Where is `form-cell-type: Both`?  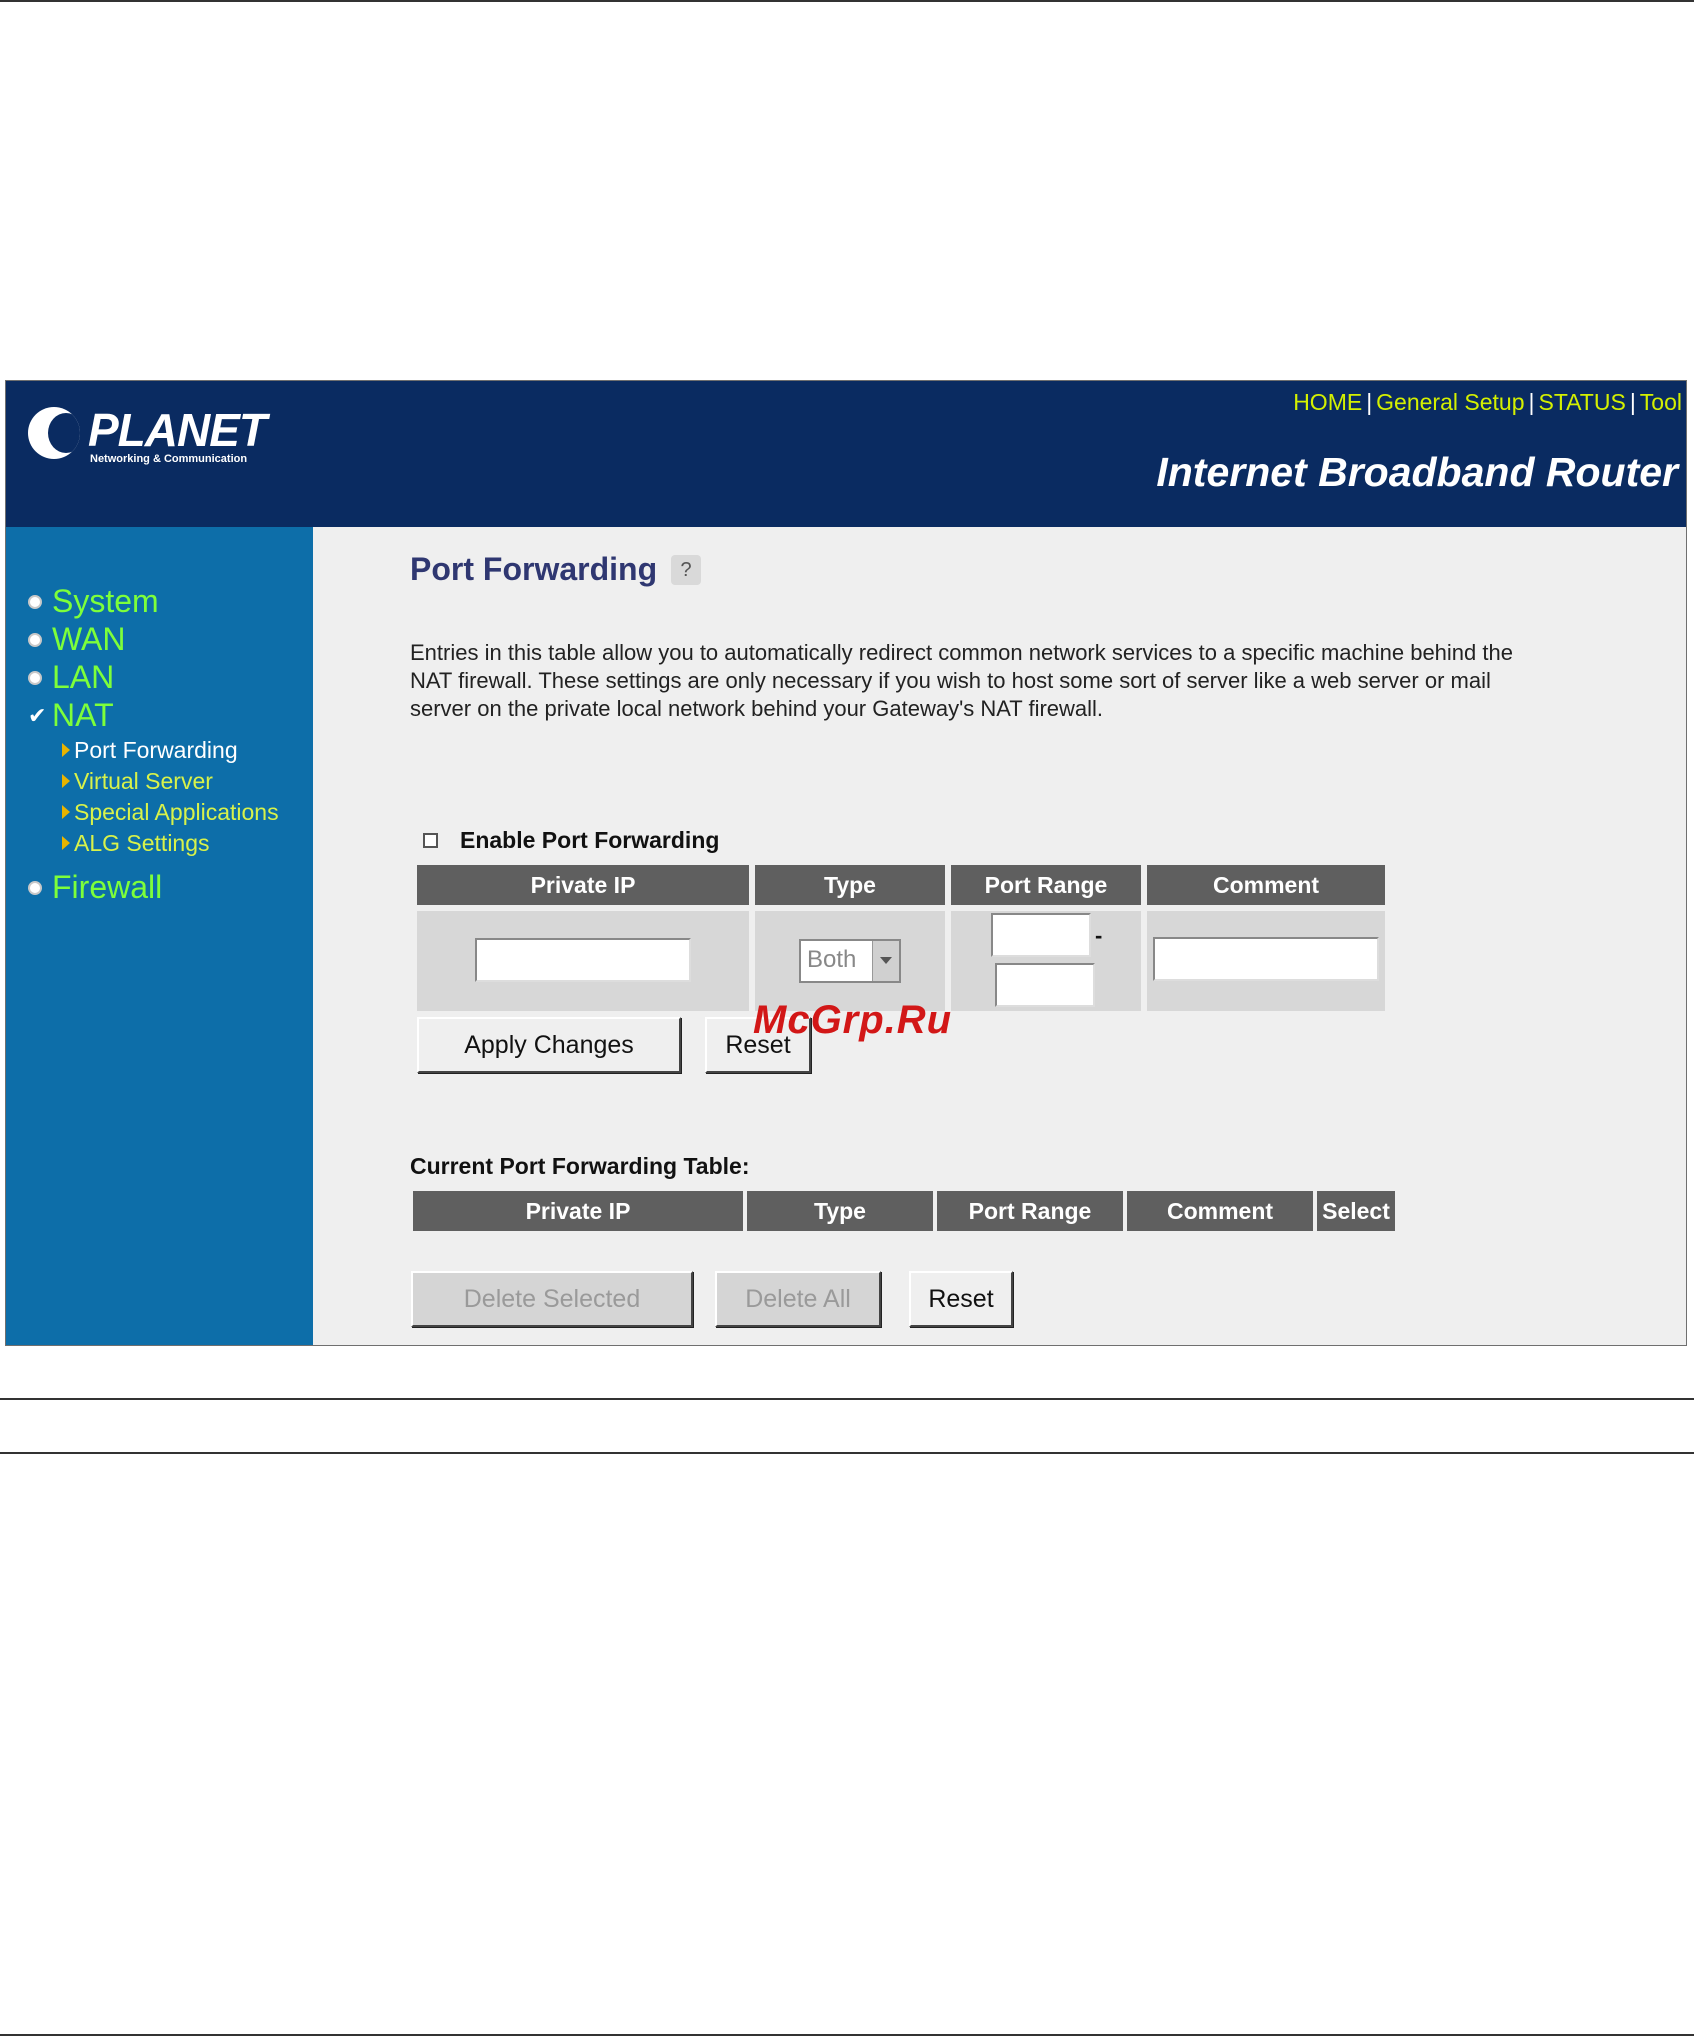 form-cell-type: Both is located at coordinates (850, 961).